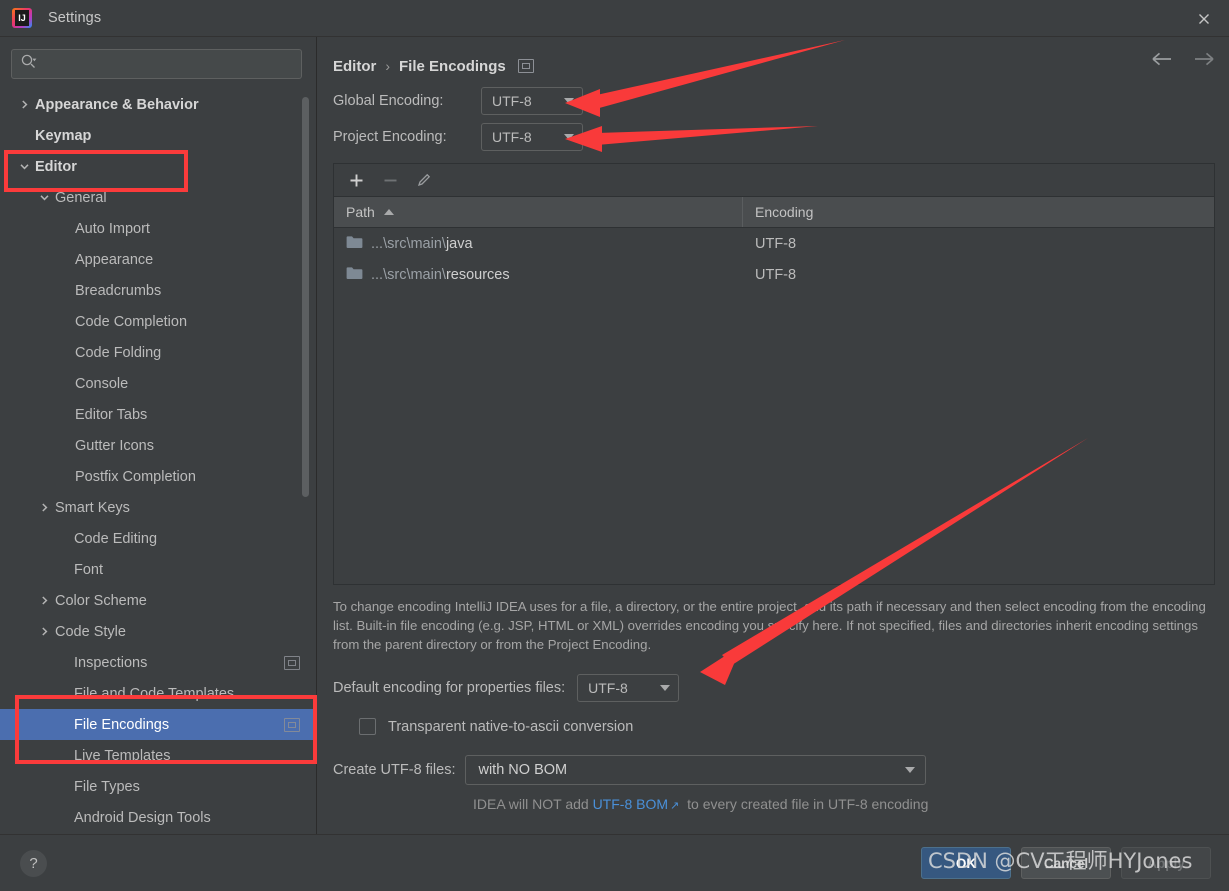 The width and height of the screenshot is (1229, 891). I want to click on search-container, so click(158, 62).